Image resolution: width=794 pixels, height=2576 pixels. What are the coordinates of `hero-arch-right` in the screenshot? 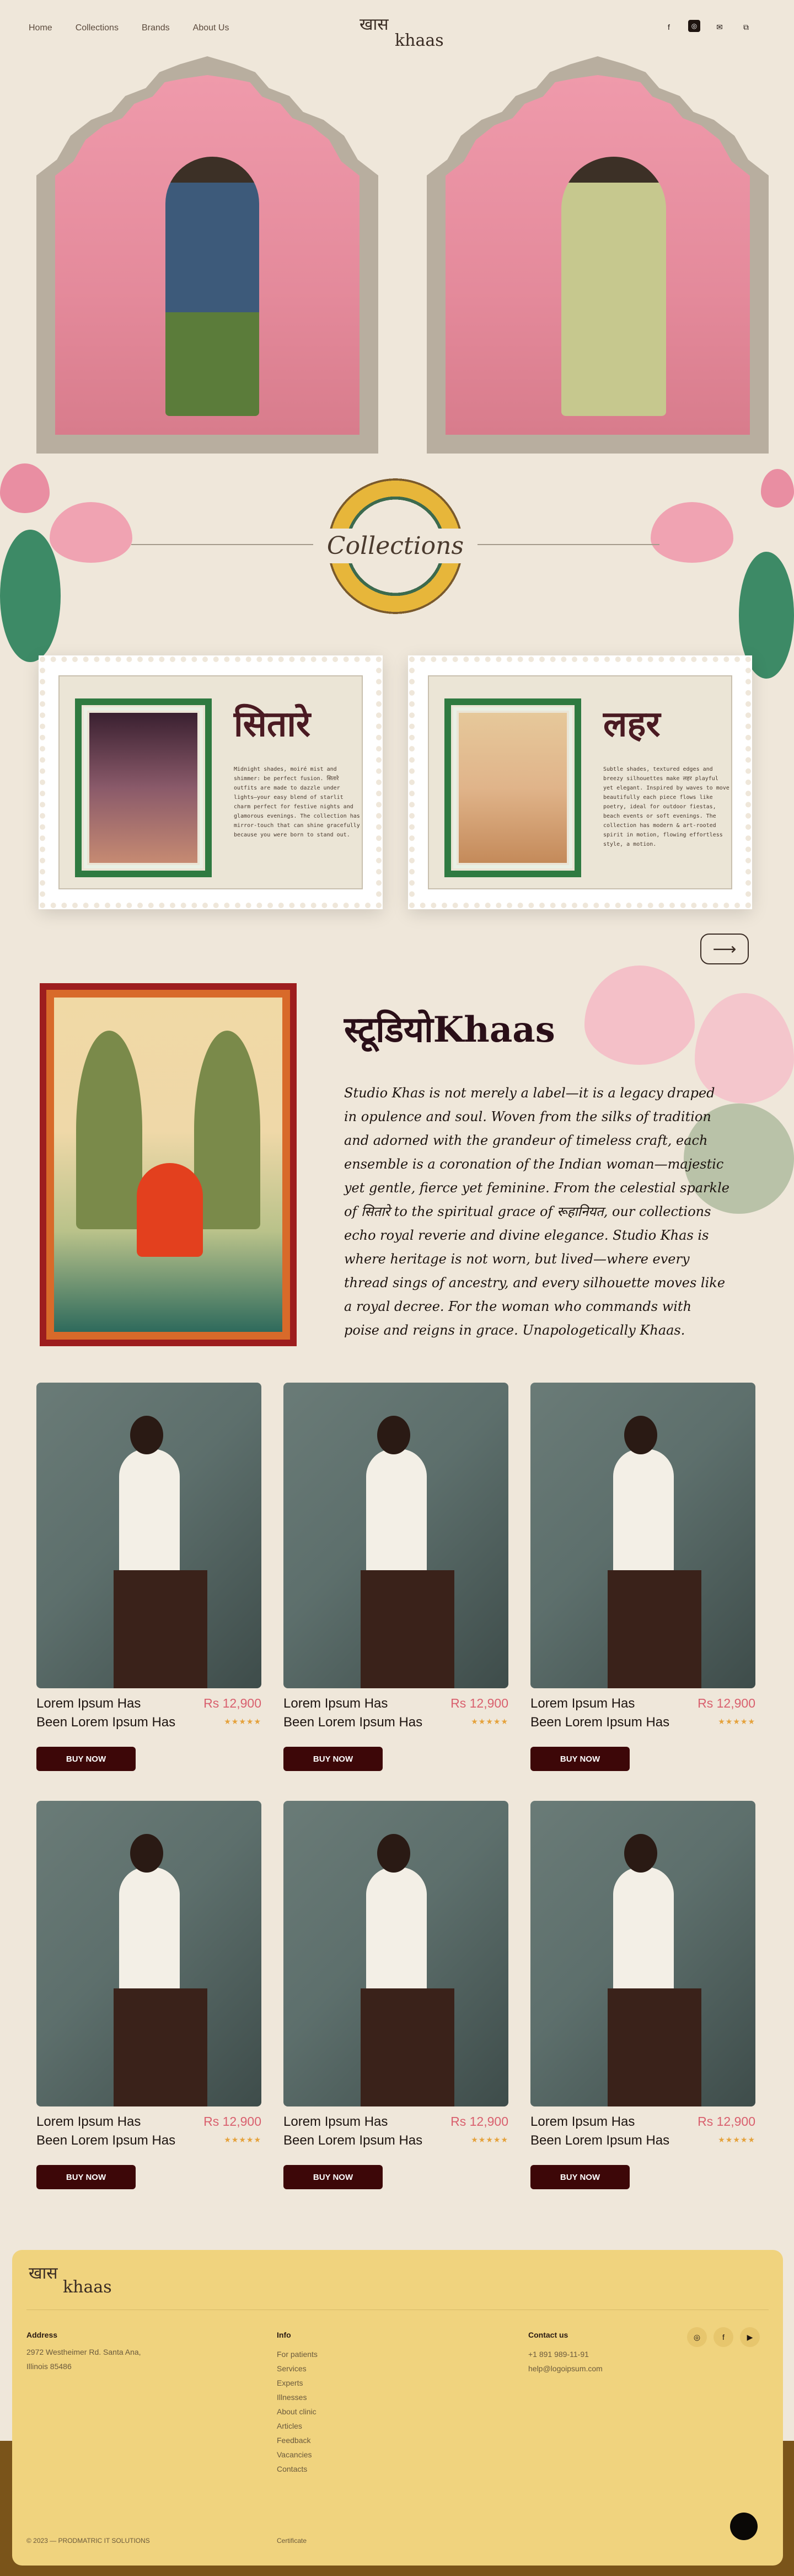 It's located at (598, 255).